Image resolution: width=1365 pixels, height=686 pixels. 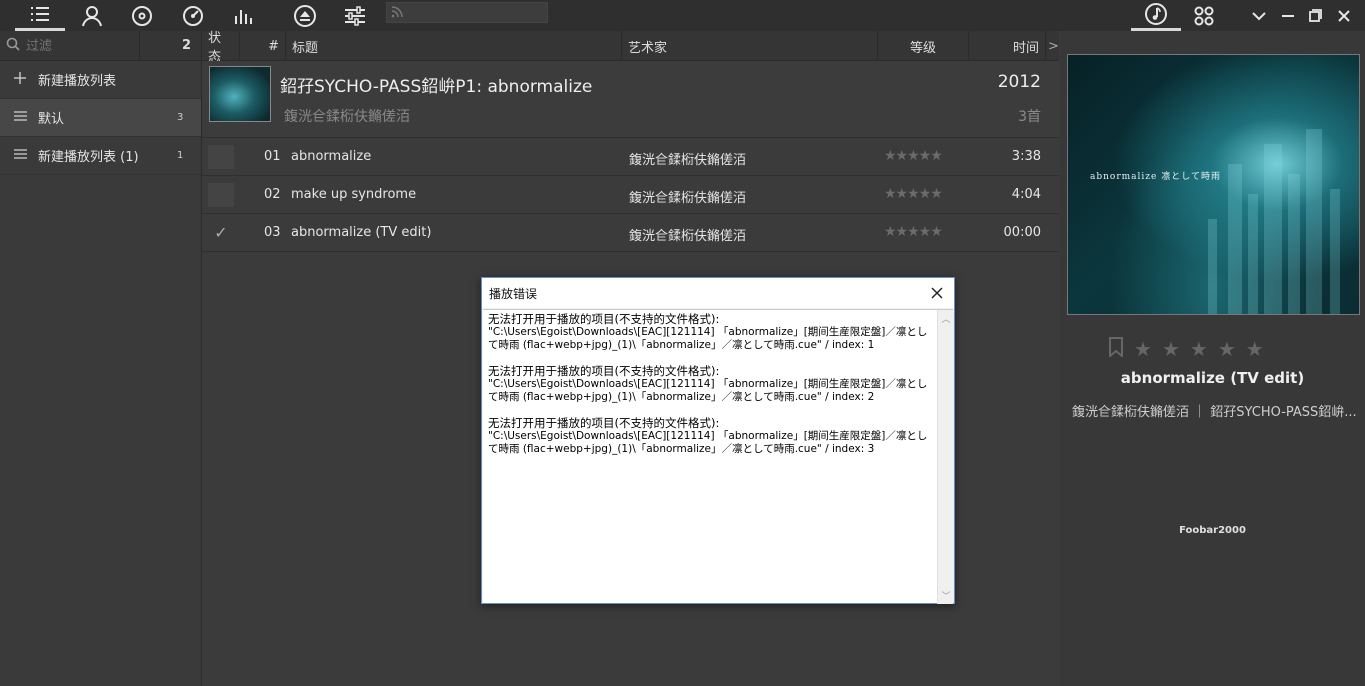 What do you see at coordinates (347, 117) in the screenshot?
I see `album-artist: 鍑洸仺鍒椼伕鏅傞洦` at bounding box center [347, 117].